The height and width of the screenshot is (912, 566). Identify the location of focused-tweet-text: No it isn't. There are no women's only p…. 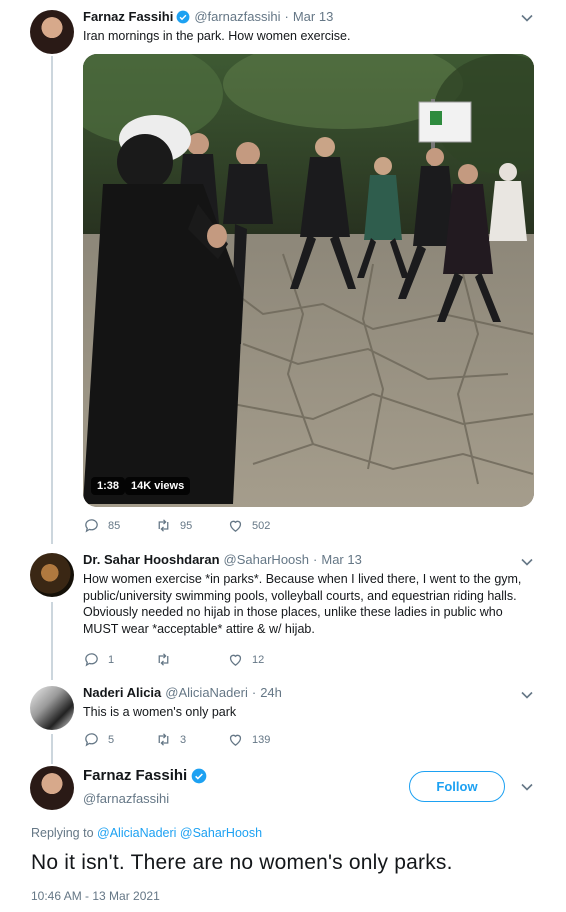
(242, 862).